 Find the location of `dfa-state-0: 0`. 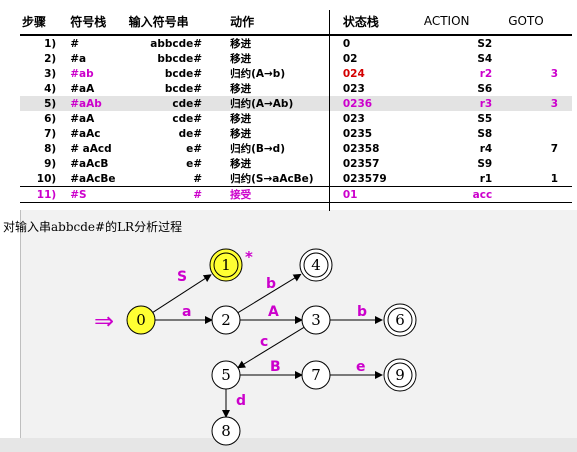

dfa-state-0: 0 is located at coordinates (141, 320).